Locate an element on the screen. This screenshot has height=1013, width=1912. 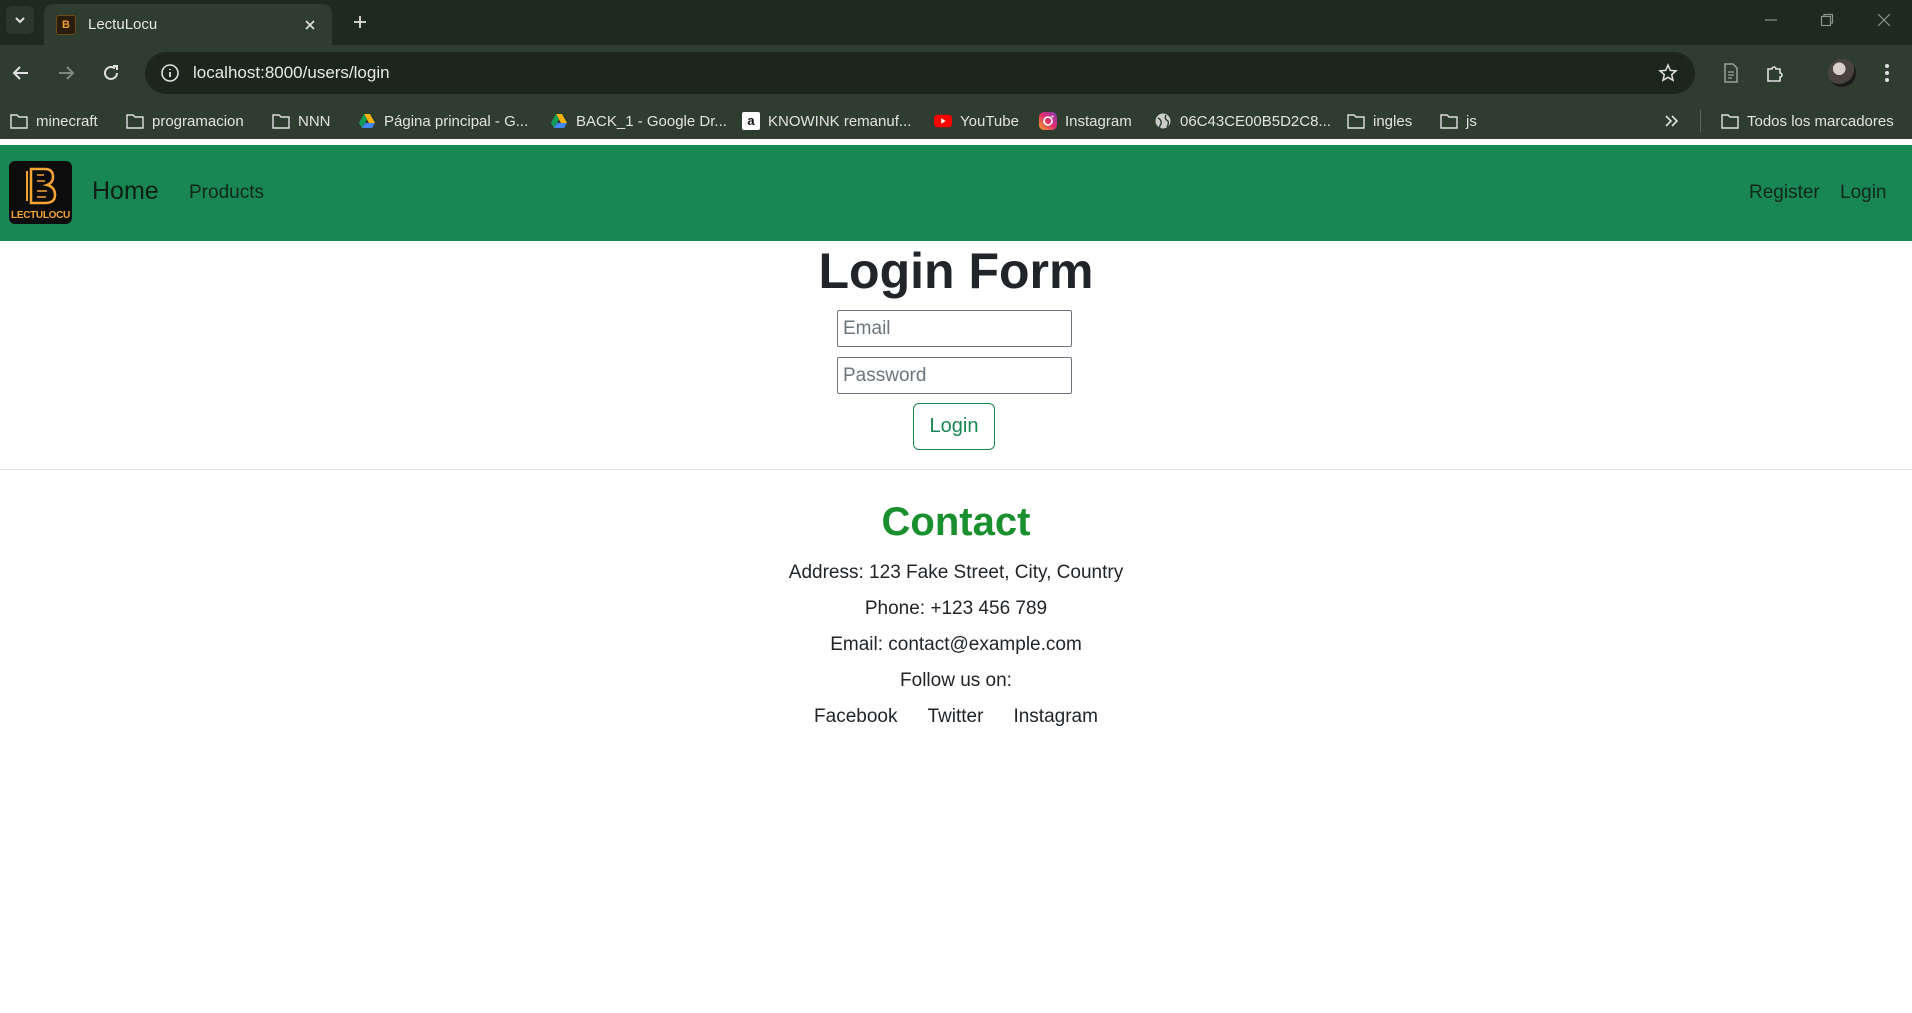
nav-products-link: Products is located at coordinates (226, 193).